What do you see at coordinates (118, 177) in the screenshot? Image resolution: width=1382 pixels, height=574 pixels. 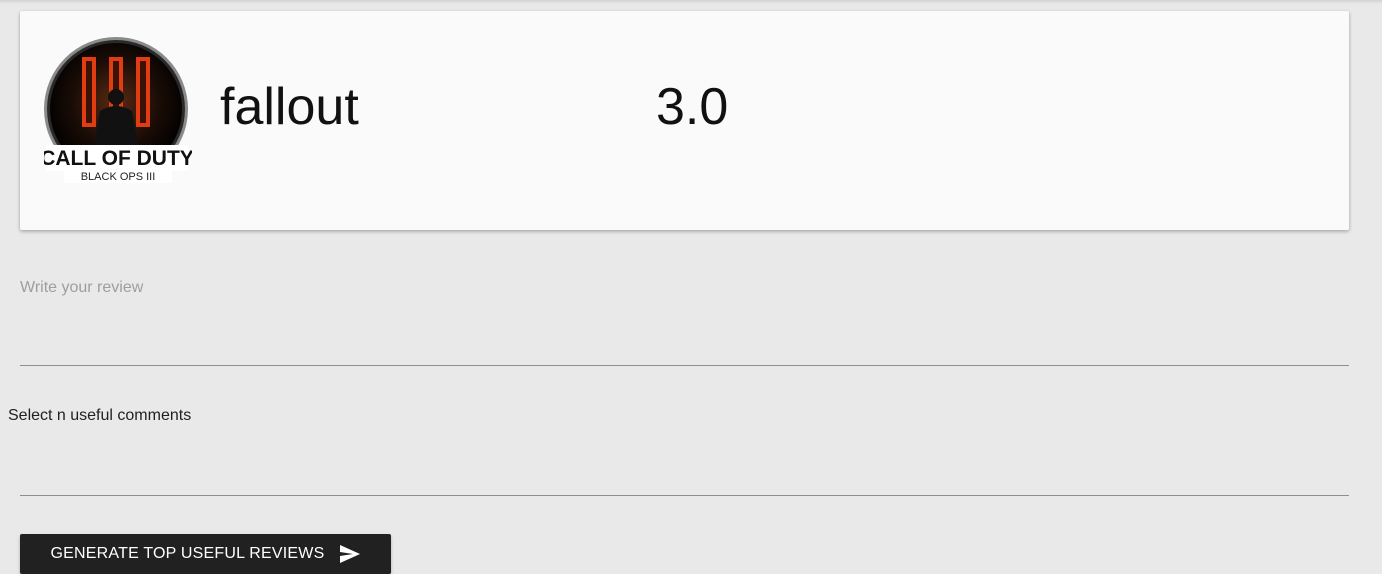 I see `logo-line2: BLACK OPS III` at bounding box center [118, 177].